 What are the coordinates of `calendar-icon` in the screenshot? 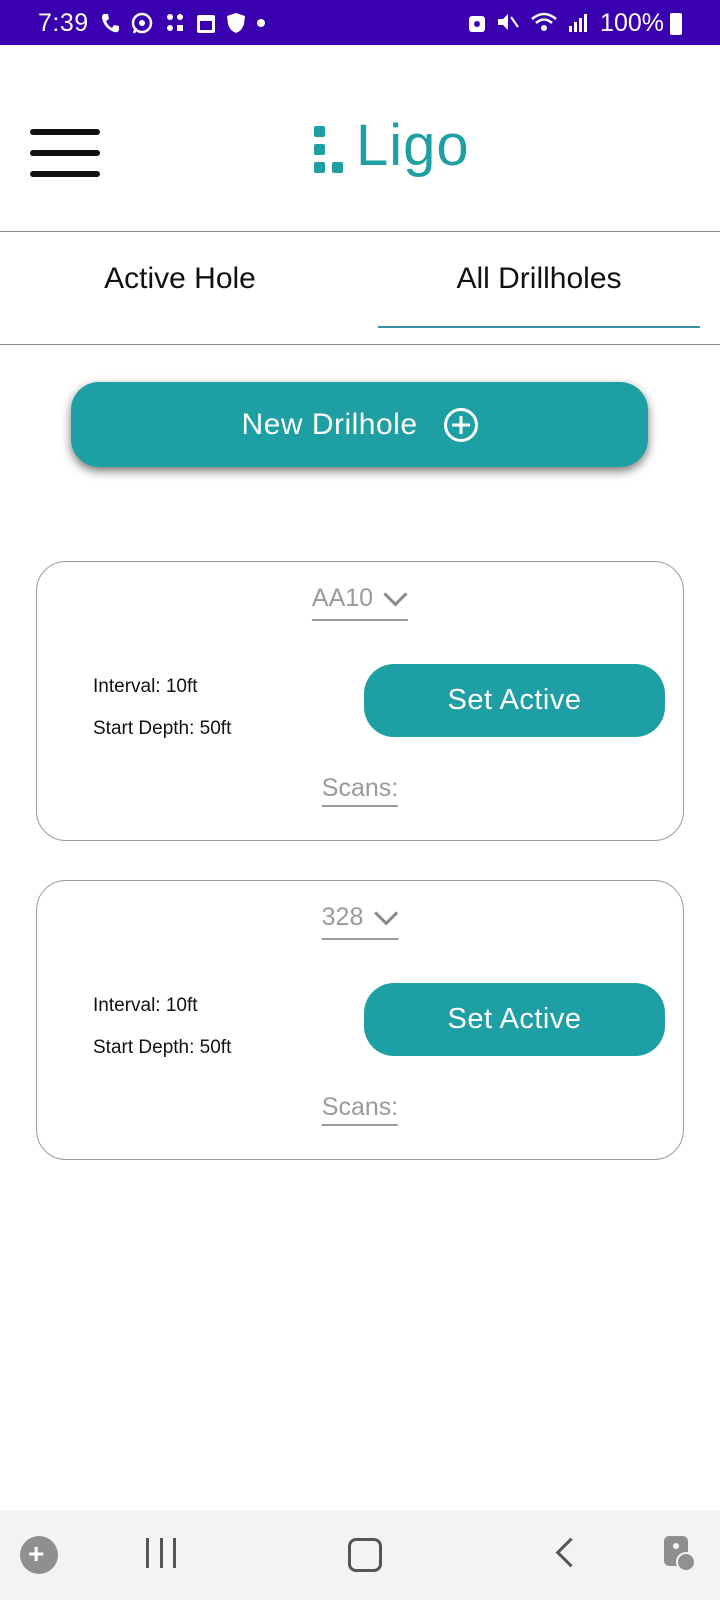 It's located at (206, 23).